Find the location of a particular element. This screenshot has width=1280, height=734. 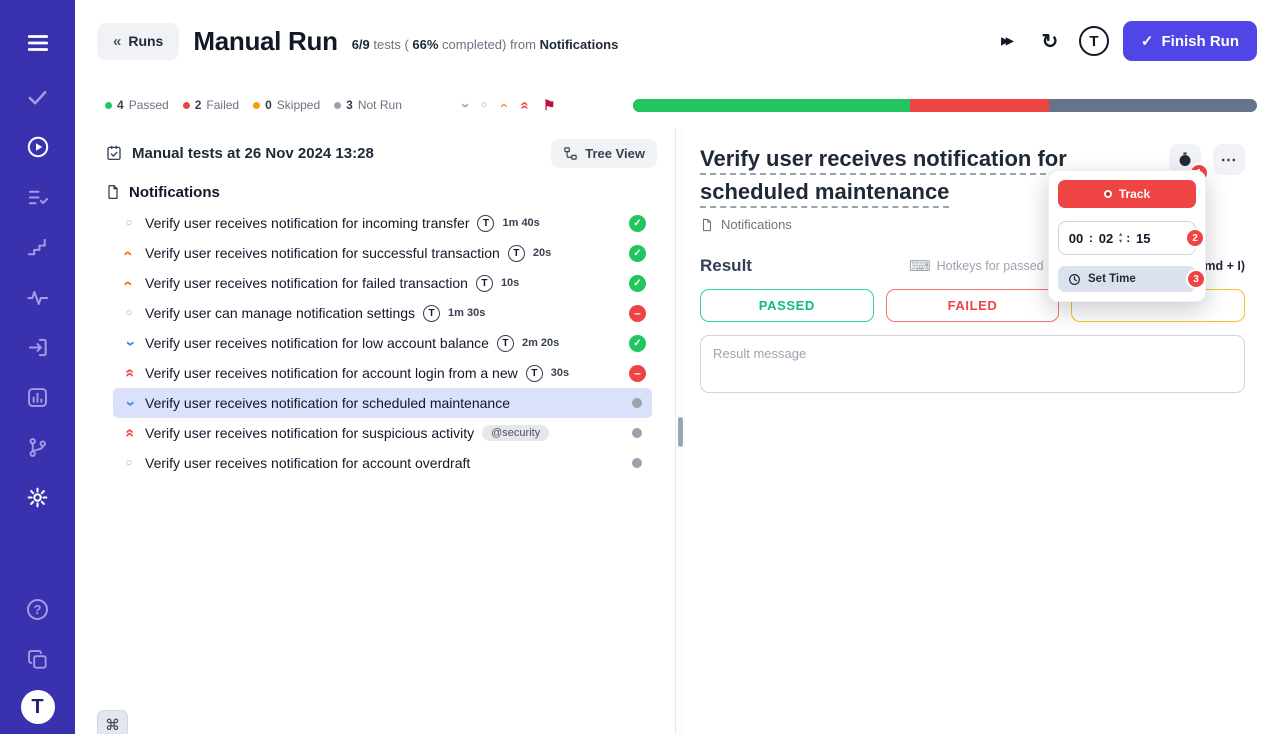

rerun-timer-button: ↻ is located at coordinates (1050, 41).